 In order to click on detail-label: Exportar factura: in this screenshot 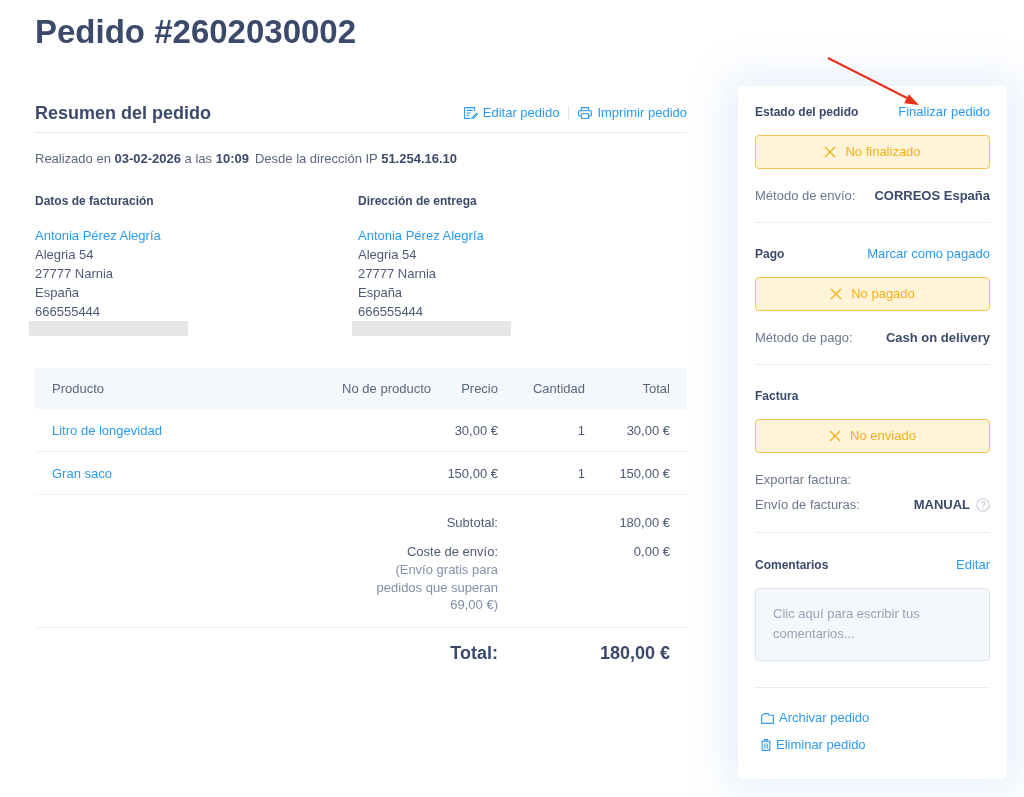, I will do `click(803, 480)`.